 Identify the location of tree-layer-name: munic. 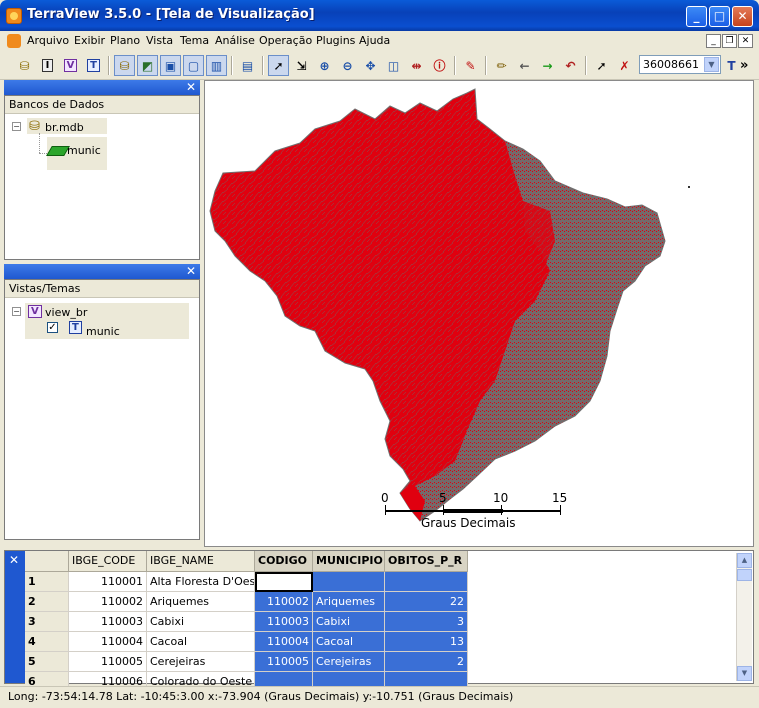
(84, 150).